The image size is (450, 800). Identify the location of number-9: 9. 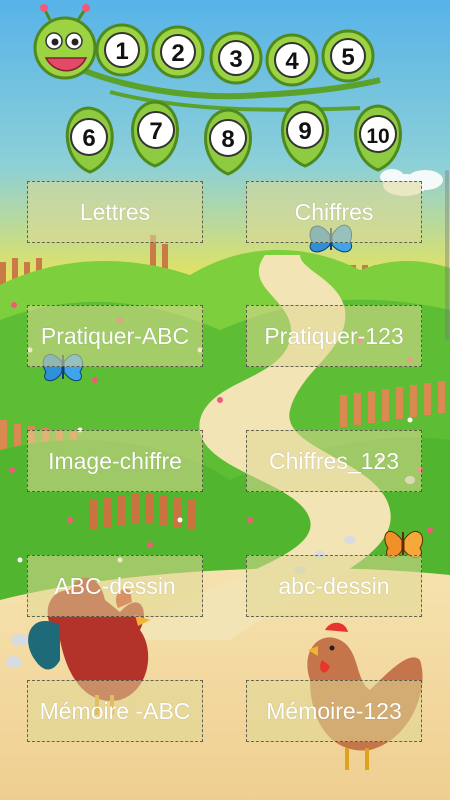
(304, 131).